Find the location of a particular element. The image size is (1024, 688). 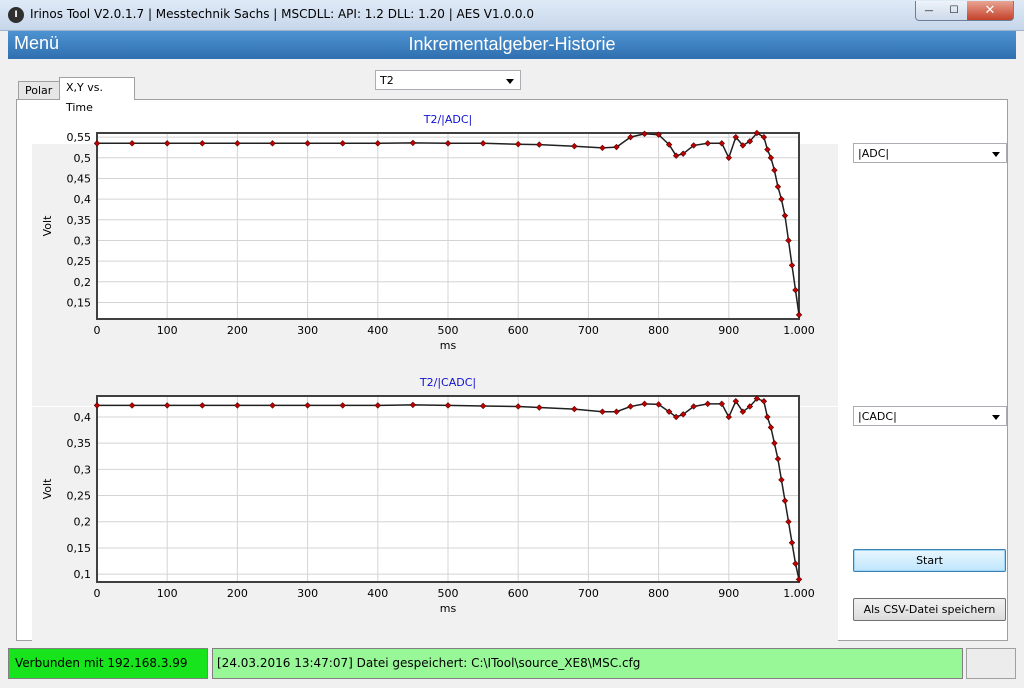

page-title: Inkrementalgeber-Historie is located at coordinates (512, 44).